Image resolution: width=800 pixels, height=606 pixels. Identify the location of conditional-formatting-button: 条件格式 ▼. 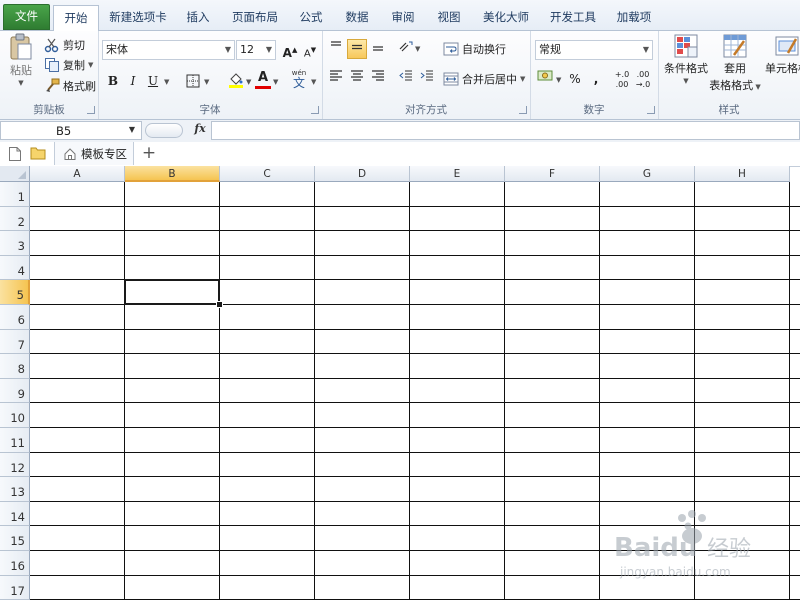
(686, 64).